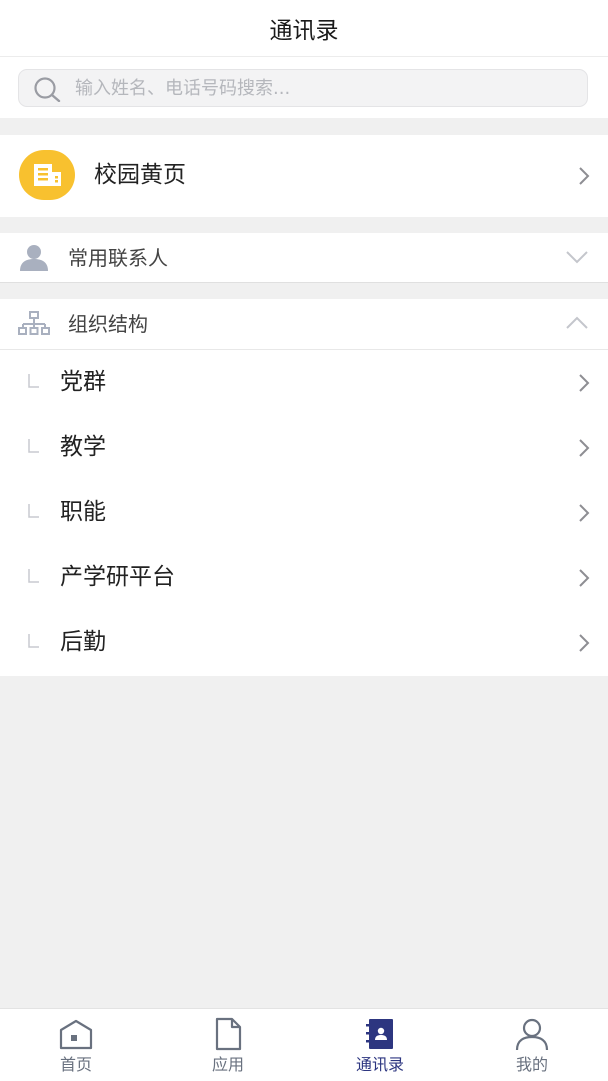 This screenshot has height=1081, width=608. What do you see at coordinates (304, 642) in the screenshot?
I see `org-item-logistics: 后勤` at bounding box center [304, 642].